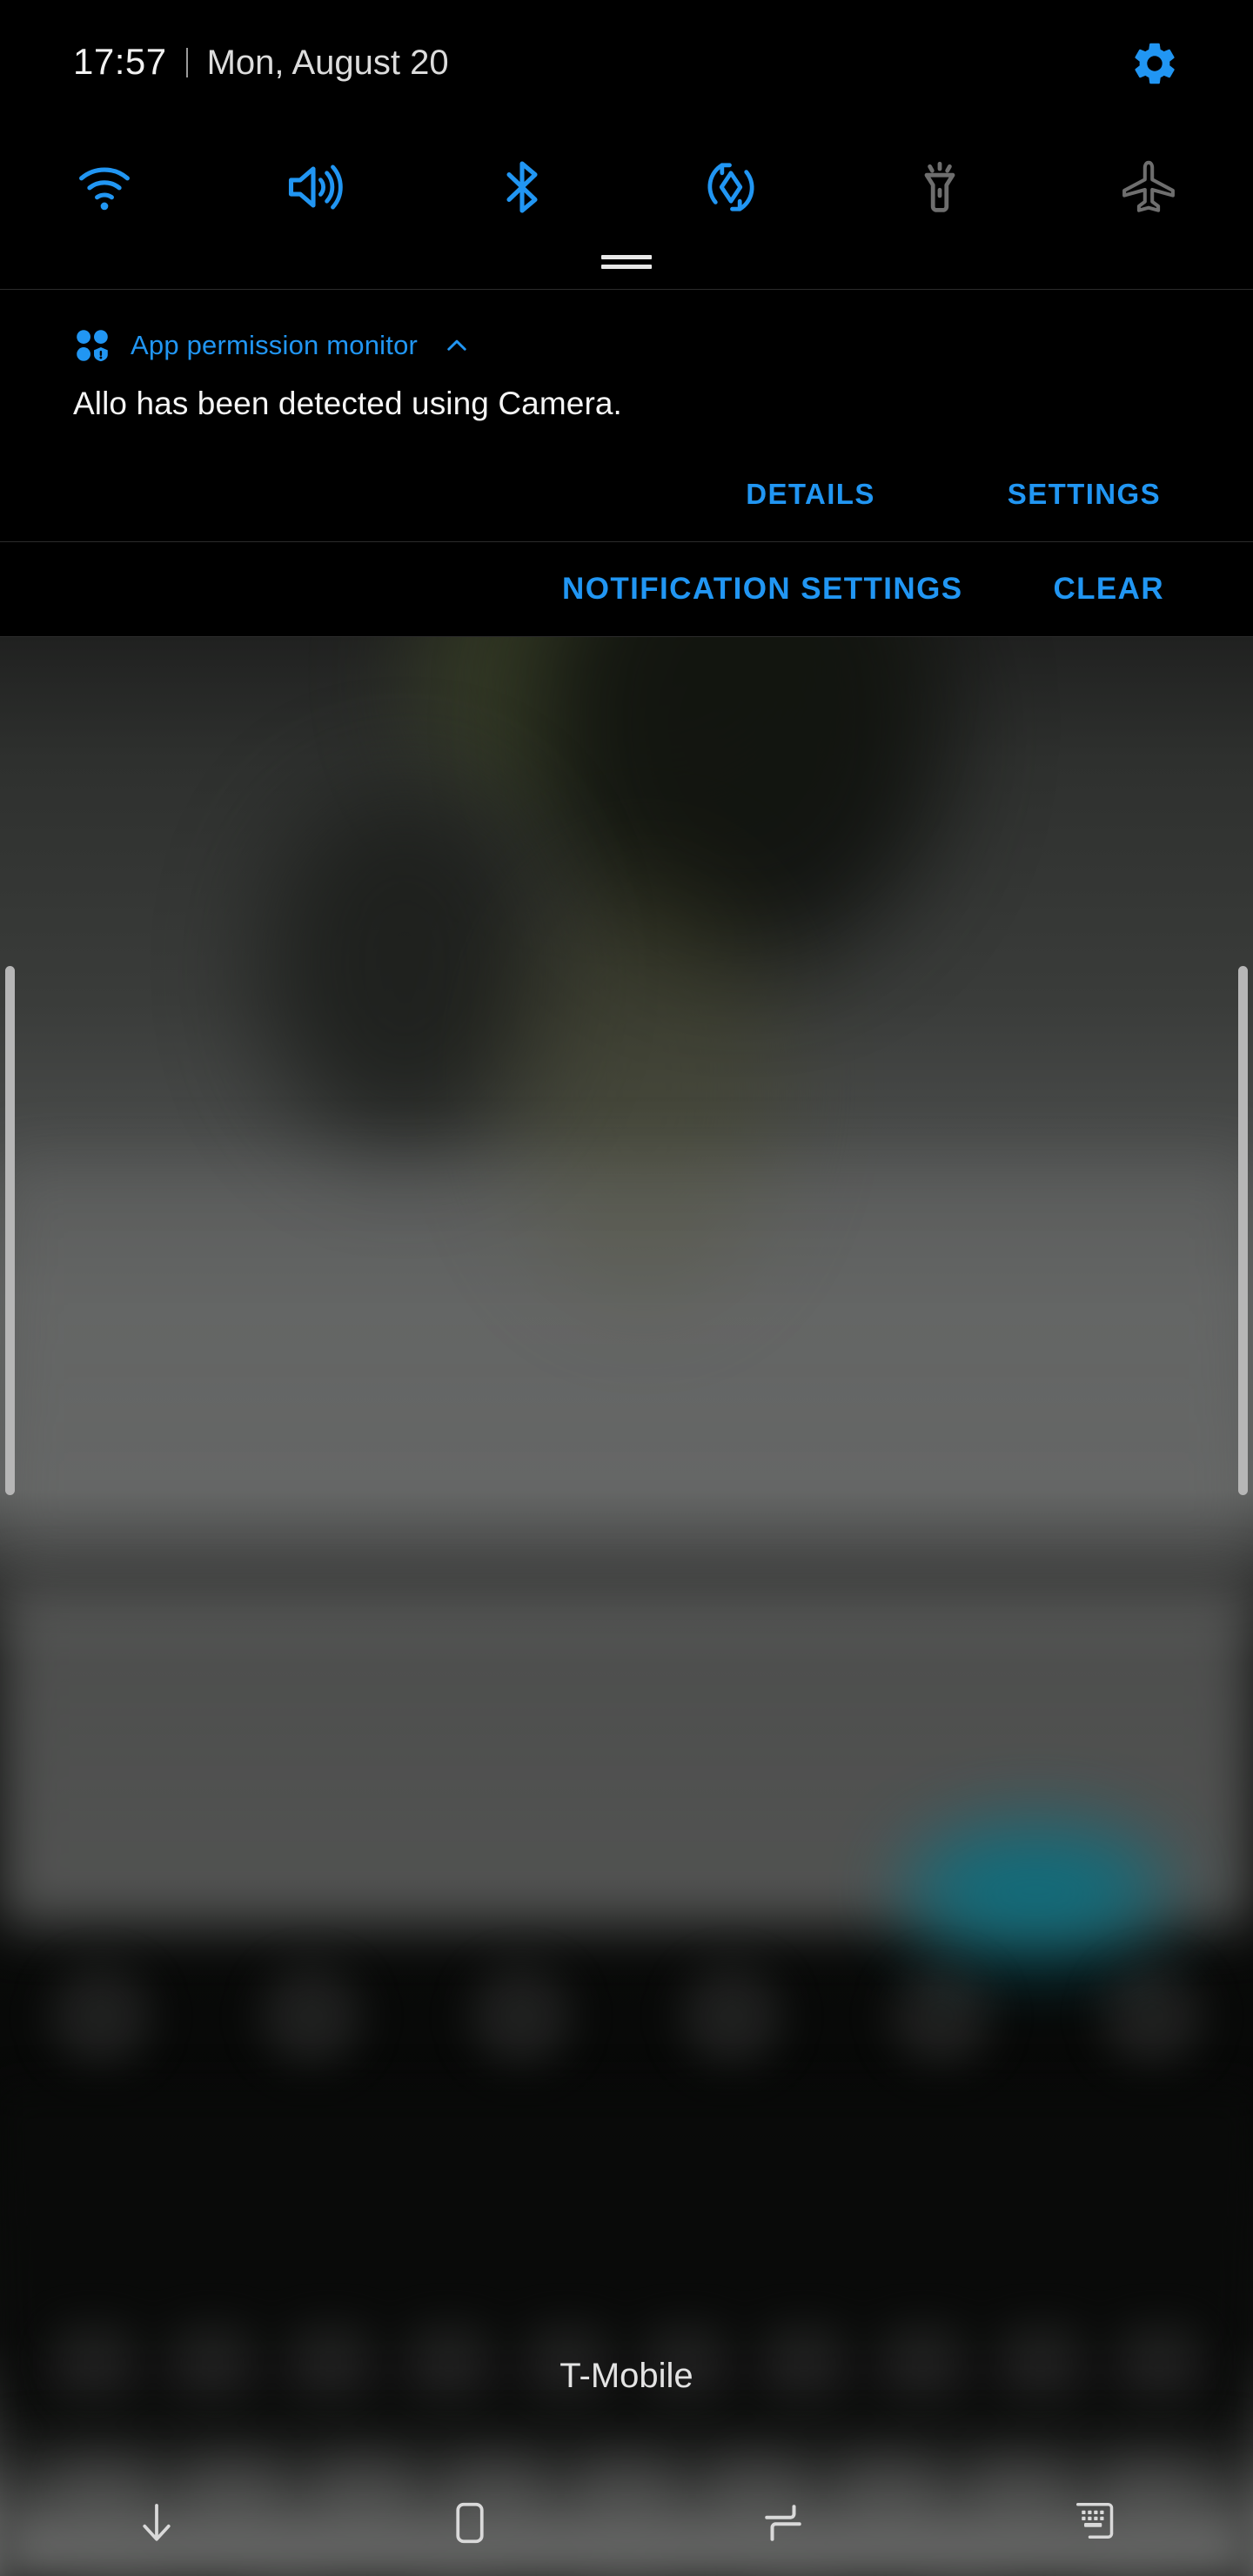 The height and width of the screenshot is (2576, 1253). What do you see at coordinates (626, 262) in the screenshot?
I see `shade-drag-handle` at bounding box center [626, 262].